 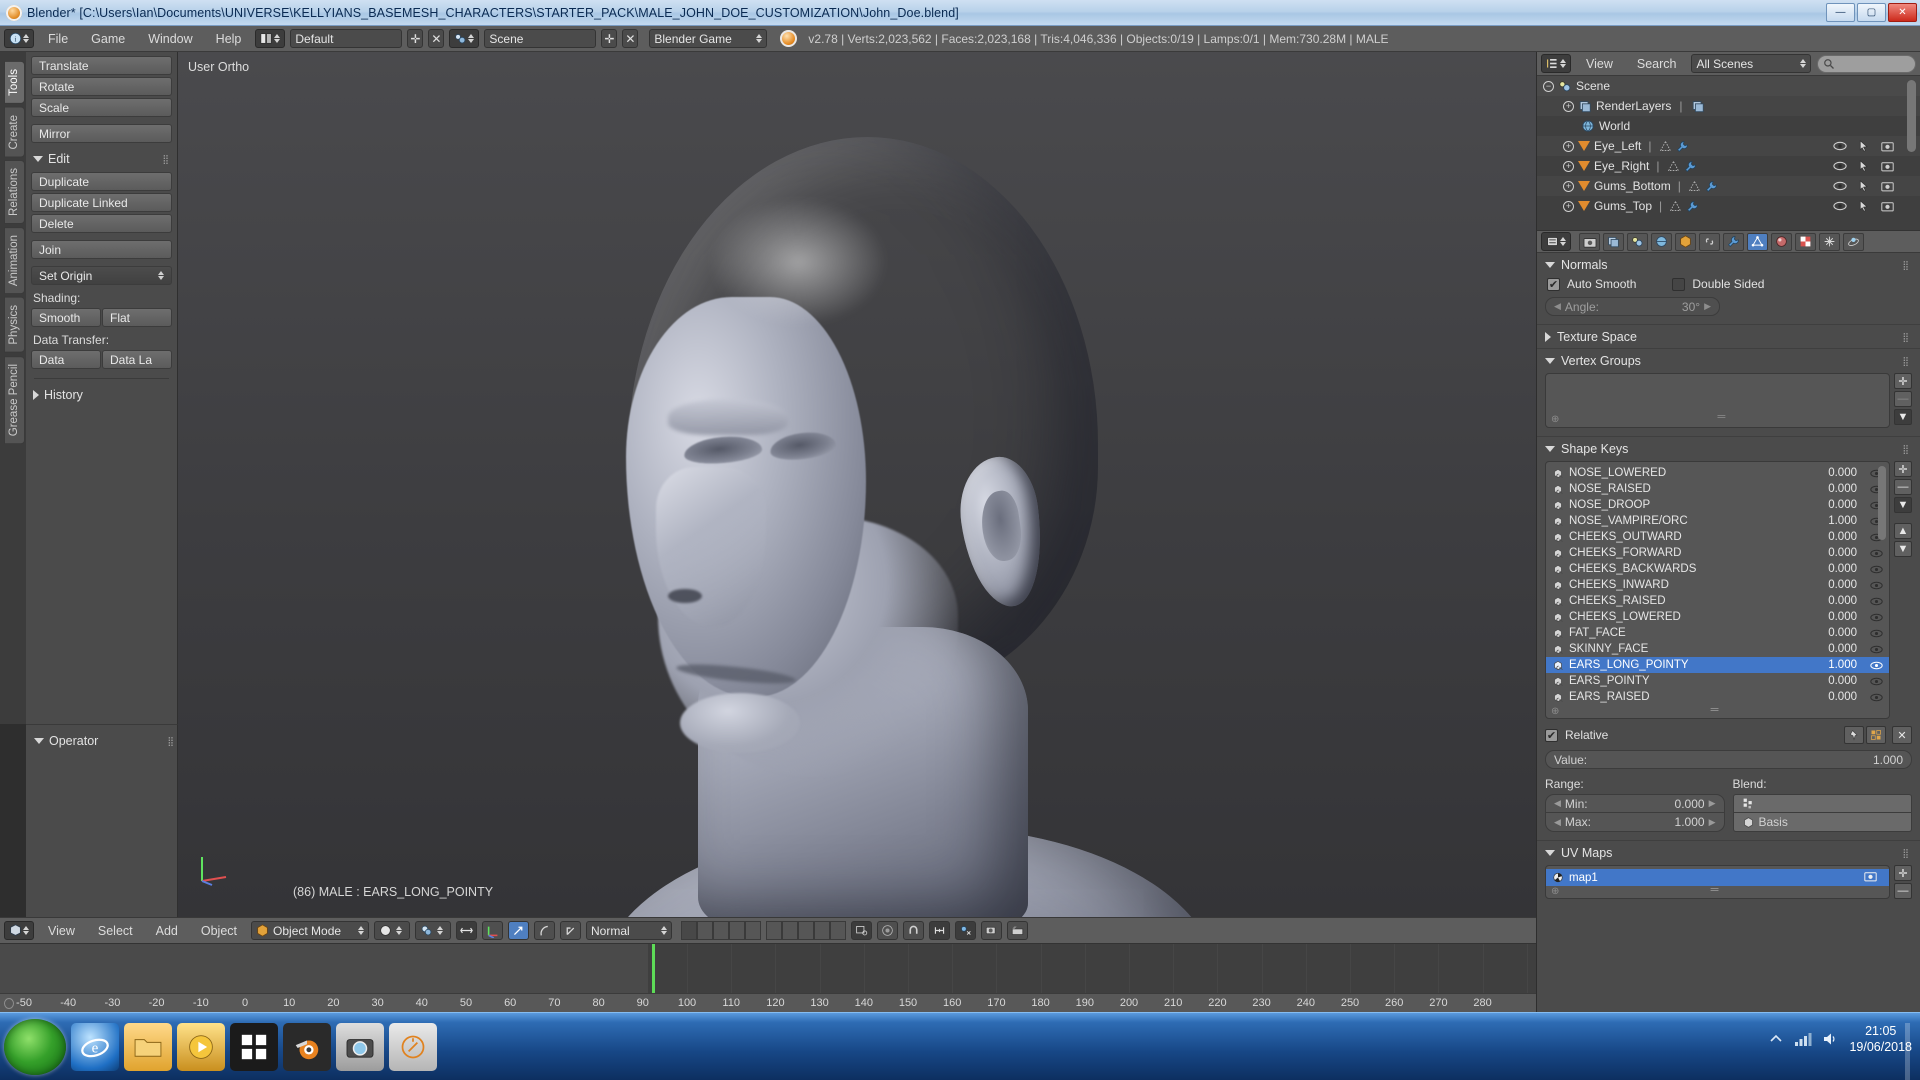 What do you see at coordinates (14, 261) in the screenshot?
I see `tab-animation: Animation` at bounding box center [14, 261].